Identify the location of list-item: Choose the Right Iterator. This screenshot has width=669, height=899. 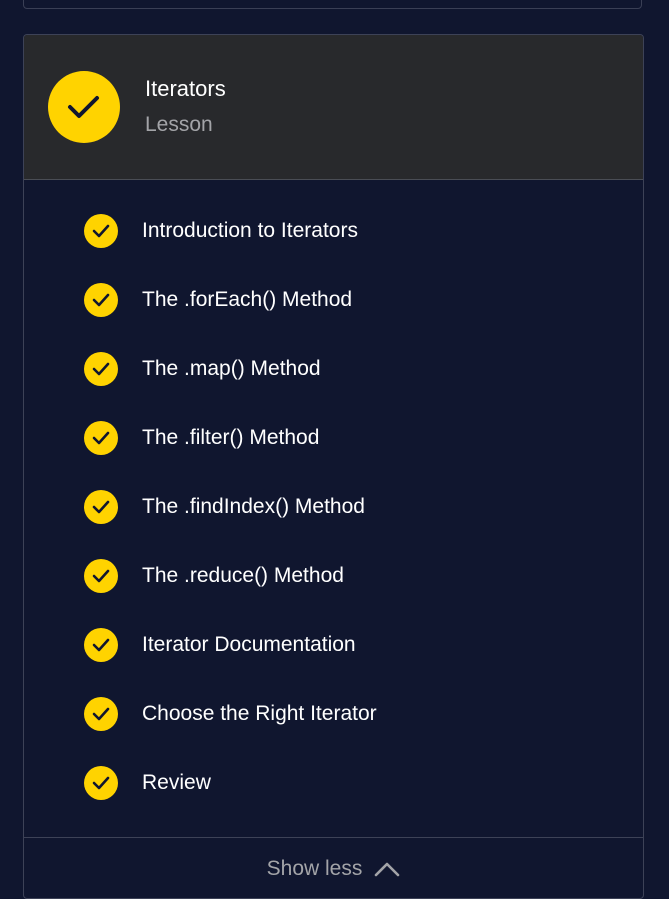
(333, 712).